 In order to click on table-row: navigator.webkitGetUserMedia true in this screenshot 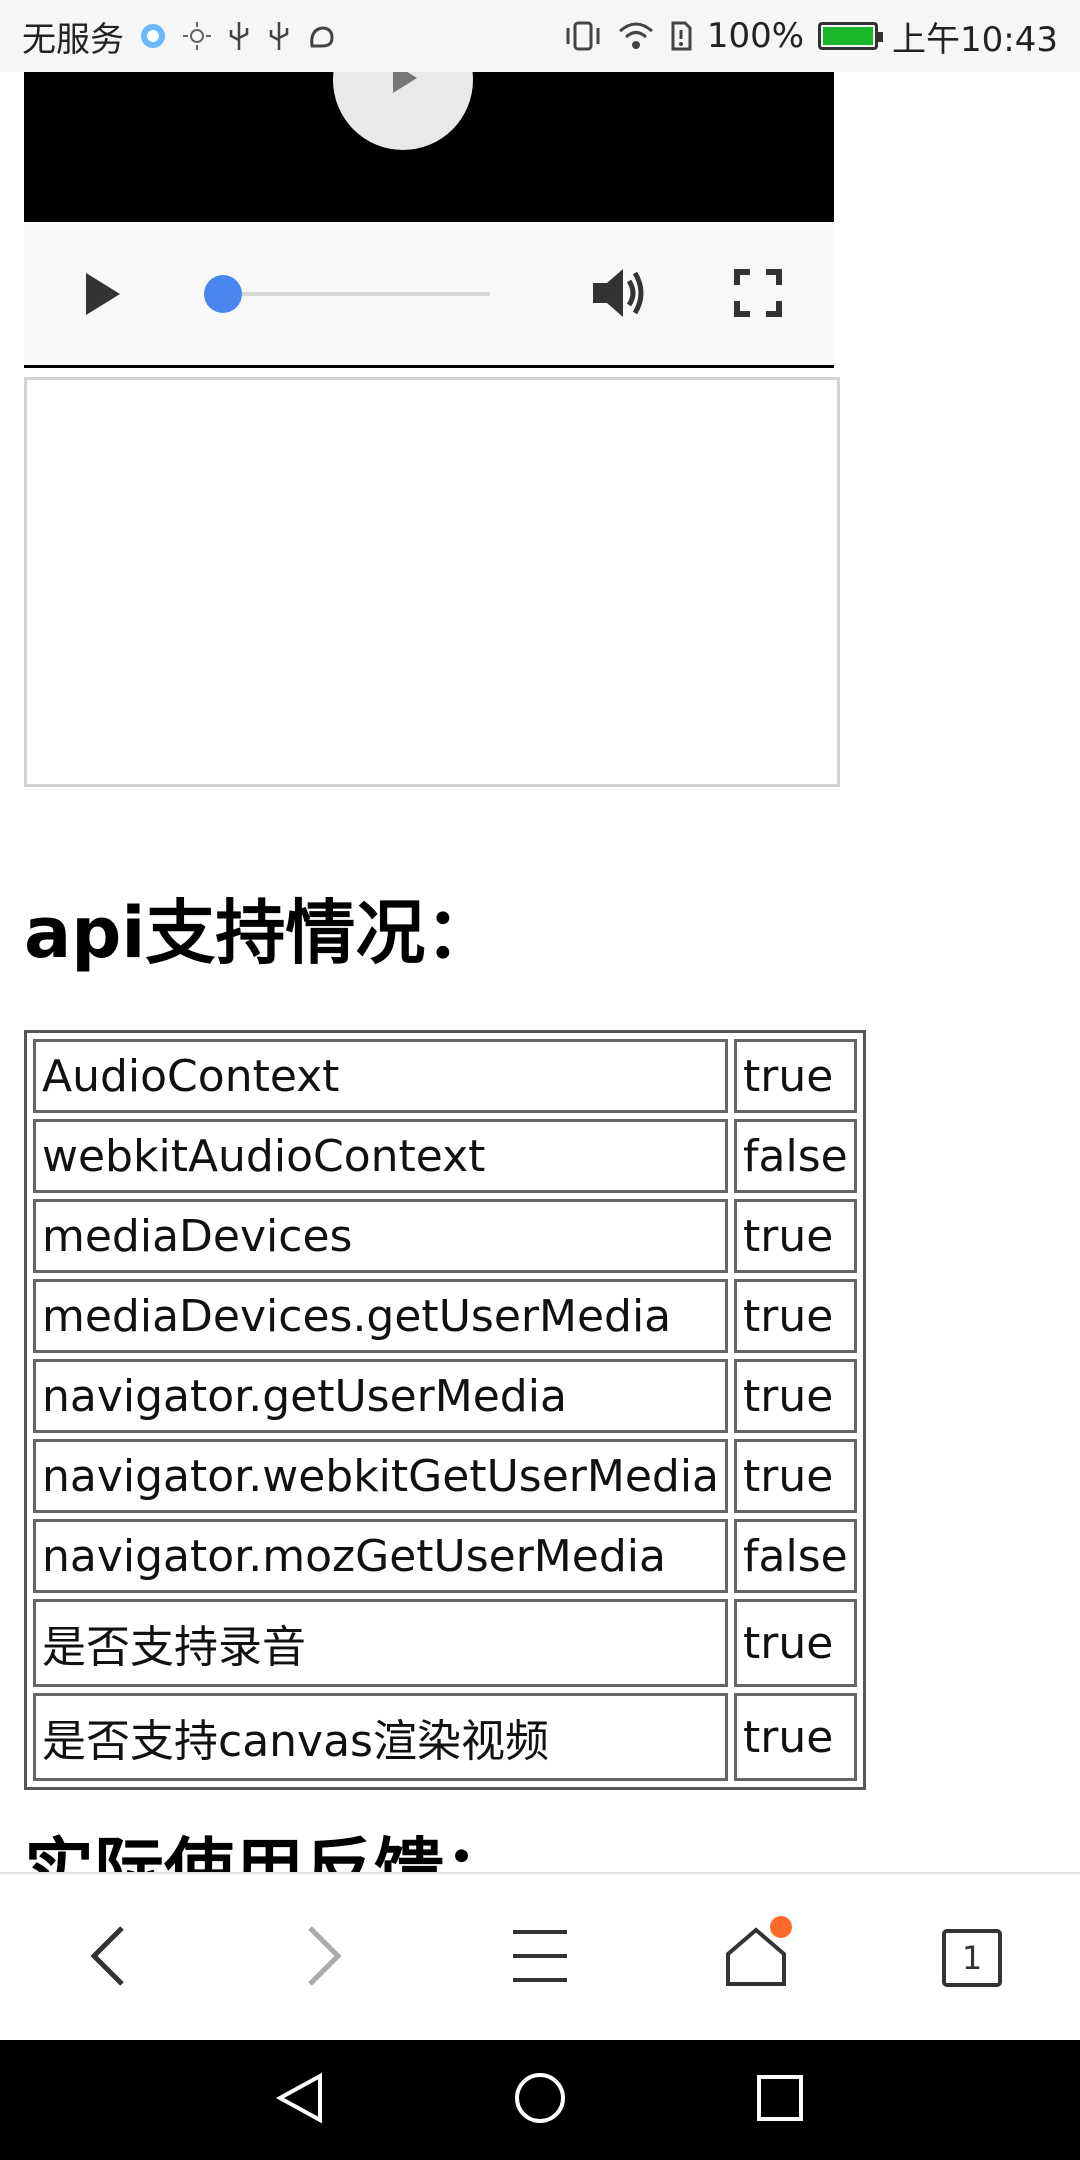, I will do `click(445, 1476)`.